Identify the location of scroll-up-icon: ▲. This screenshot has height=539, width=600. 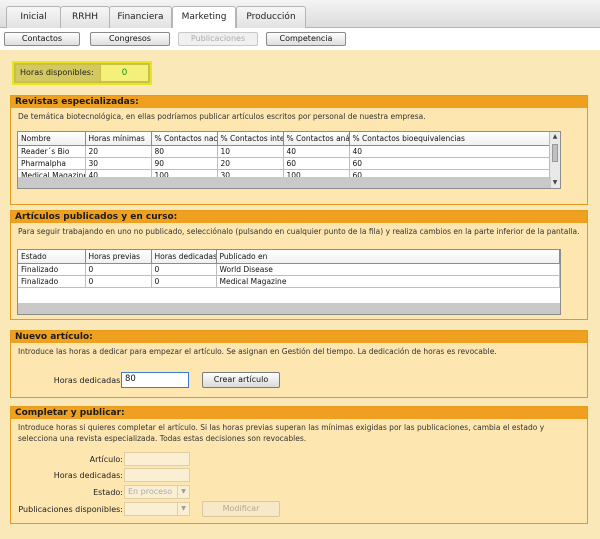
(555, 137).